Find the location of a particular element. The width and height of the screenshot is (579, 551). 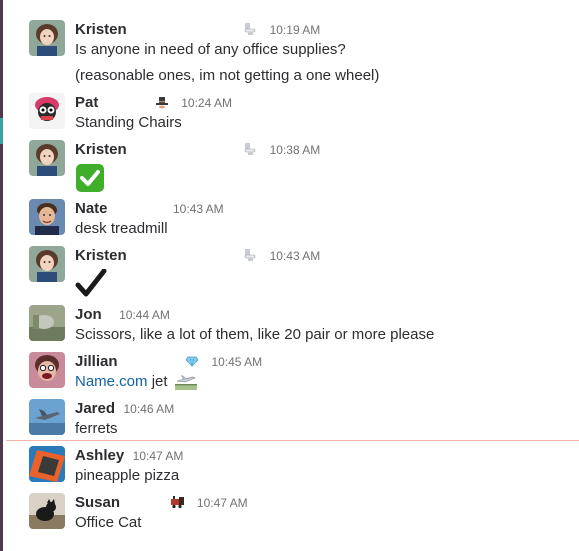

train-icon is located at coordinates (177, 502).